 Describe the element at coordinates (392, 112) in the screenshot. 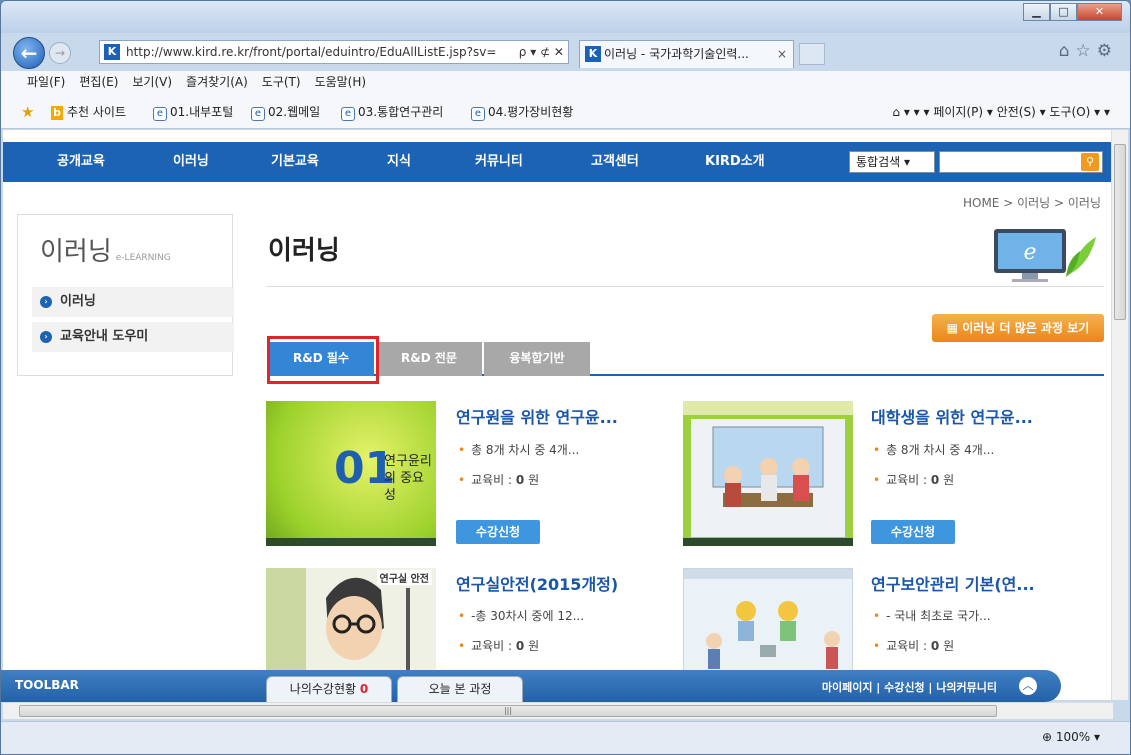

I see `favorite-link-3: e 03.통합연구관리` at that location.